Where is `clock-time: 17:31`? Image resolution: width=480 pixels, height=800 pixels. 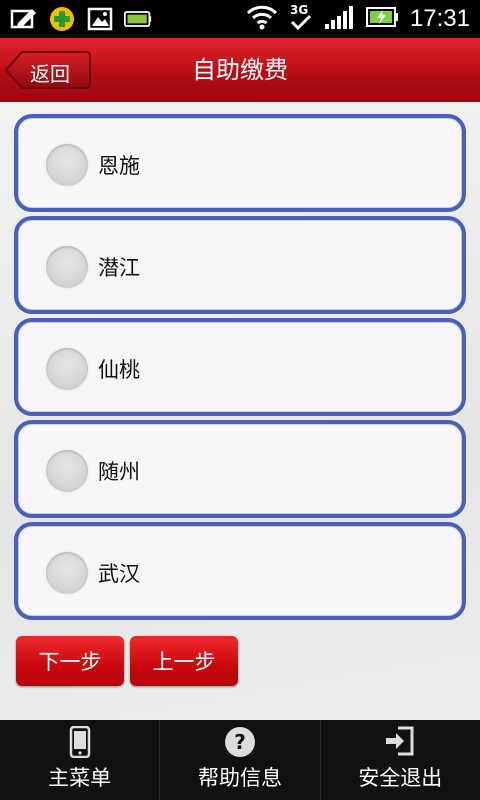
clock-time: 17:31 is located at coordinates (439, 18).